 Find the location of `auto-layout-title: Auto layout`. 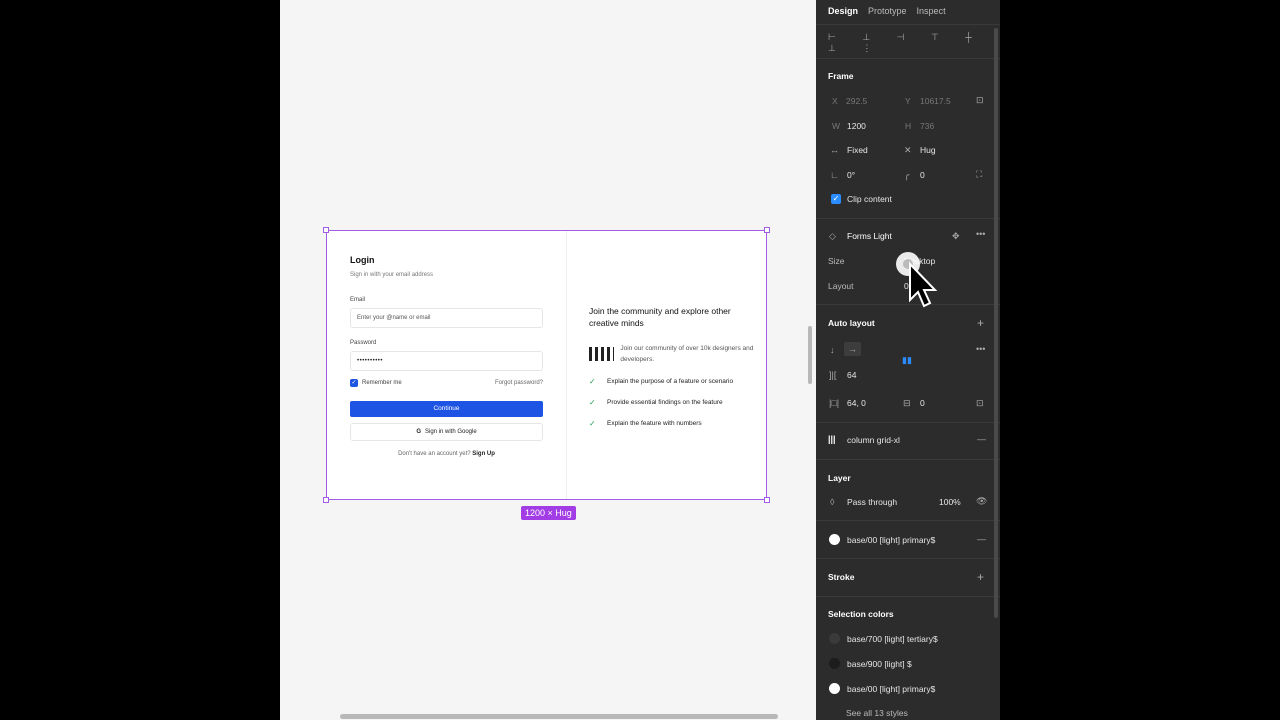

auto-layout-title: Auto layout is located at coordinates (851, 323).